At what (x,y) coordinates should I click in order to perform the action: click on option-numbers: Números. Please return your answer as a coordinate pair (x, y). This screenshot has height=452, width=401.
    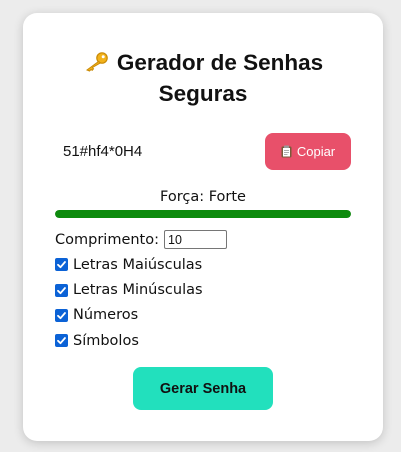
    Looking at the image, I should click on (203, 315).